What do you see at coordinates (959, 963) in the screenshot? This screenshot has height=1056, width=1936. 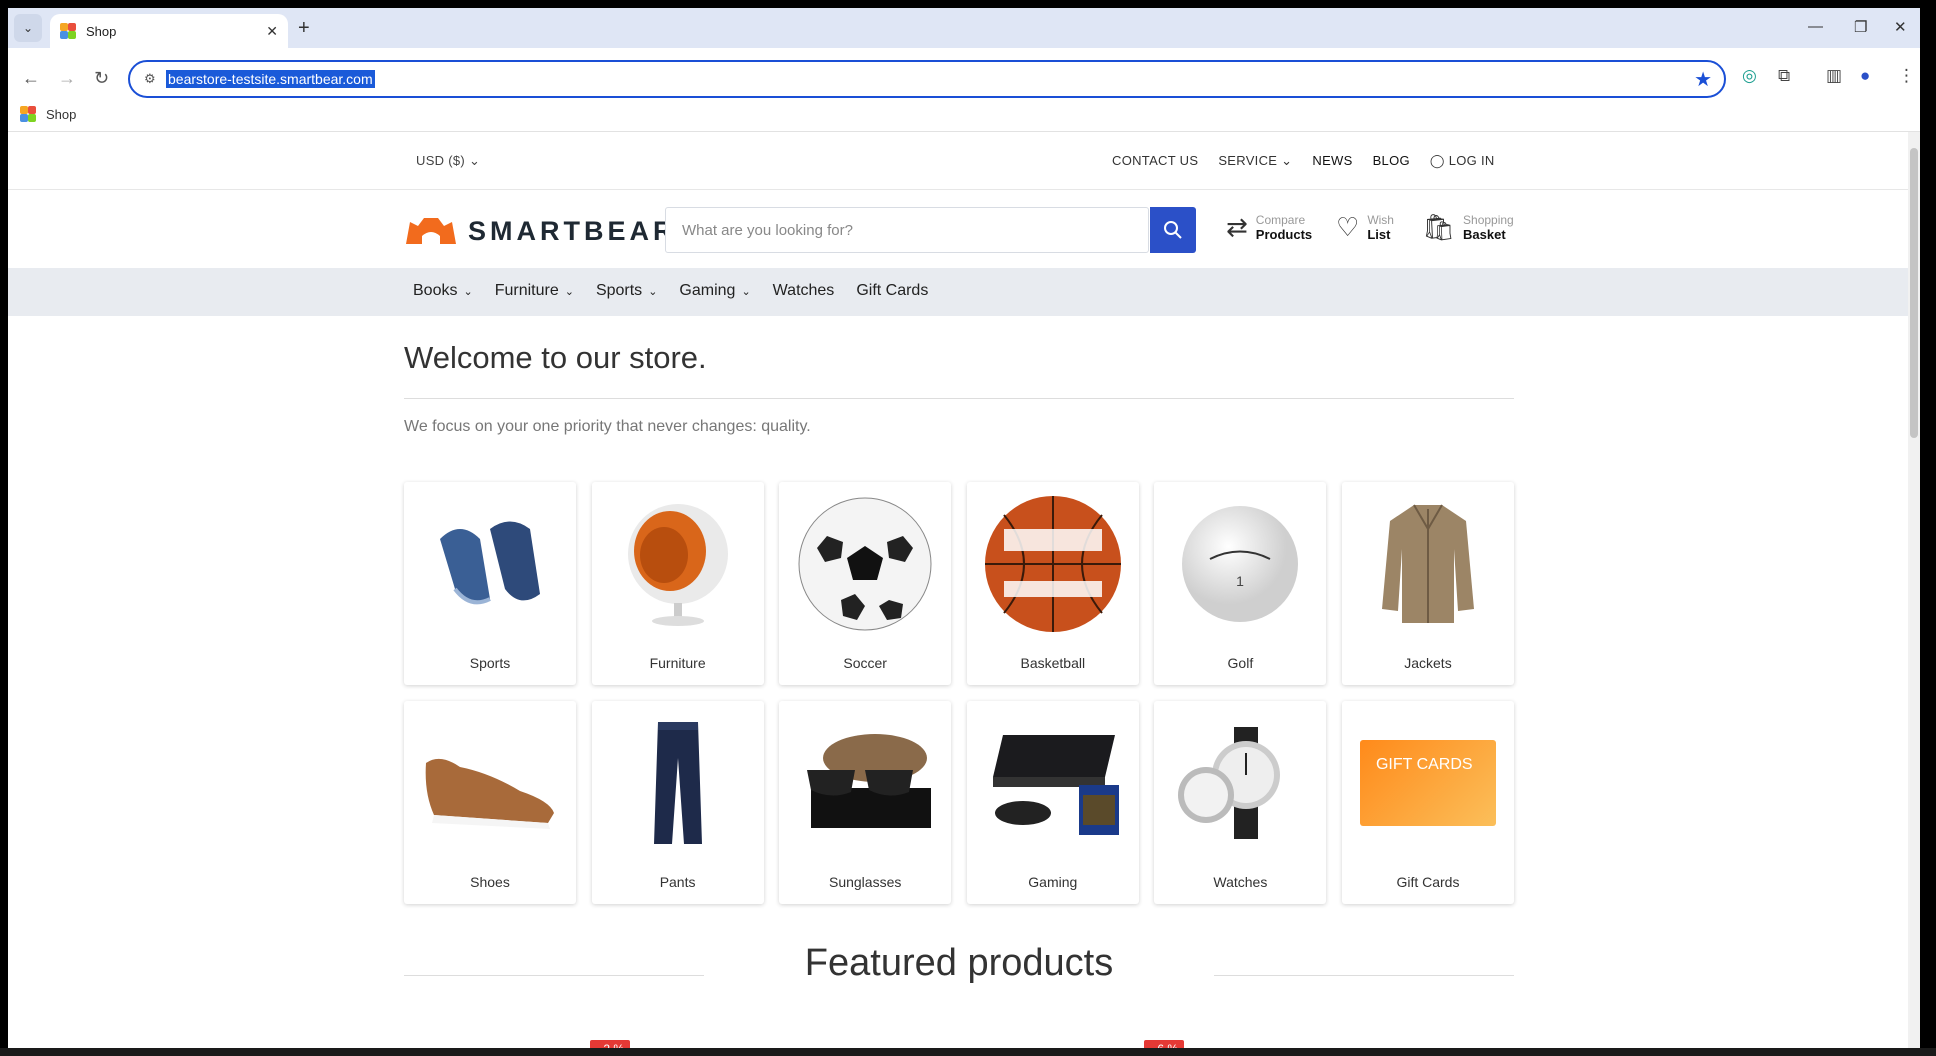 I see `featured-title: Featured products` at bounding box center [959, 963].